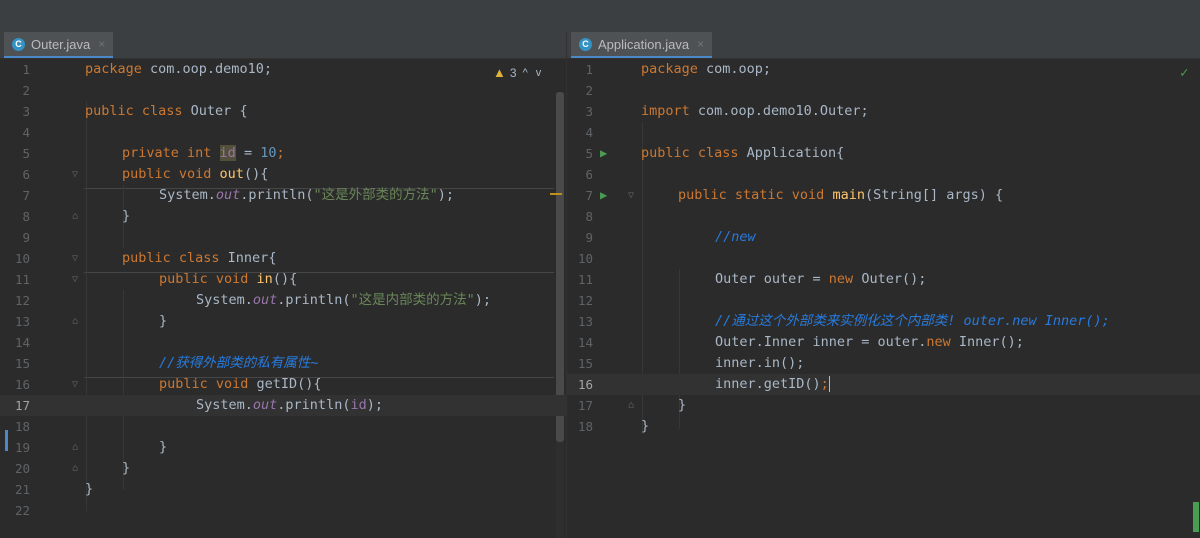 The width and height of the screenshot is (1200, 538). I want to click on code-line: 1 package com.oop;, so click(678, 69).